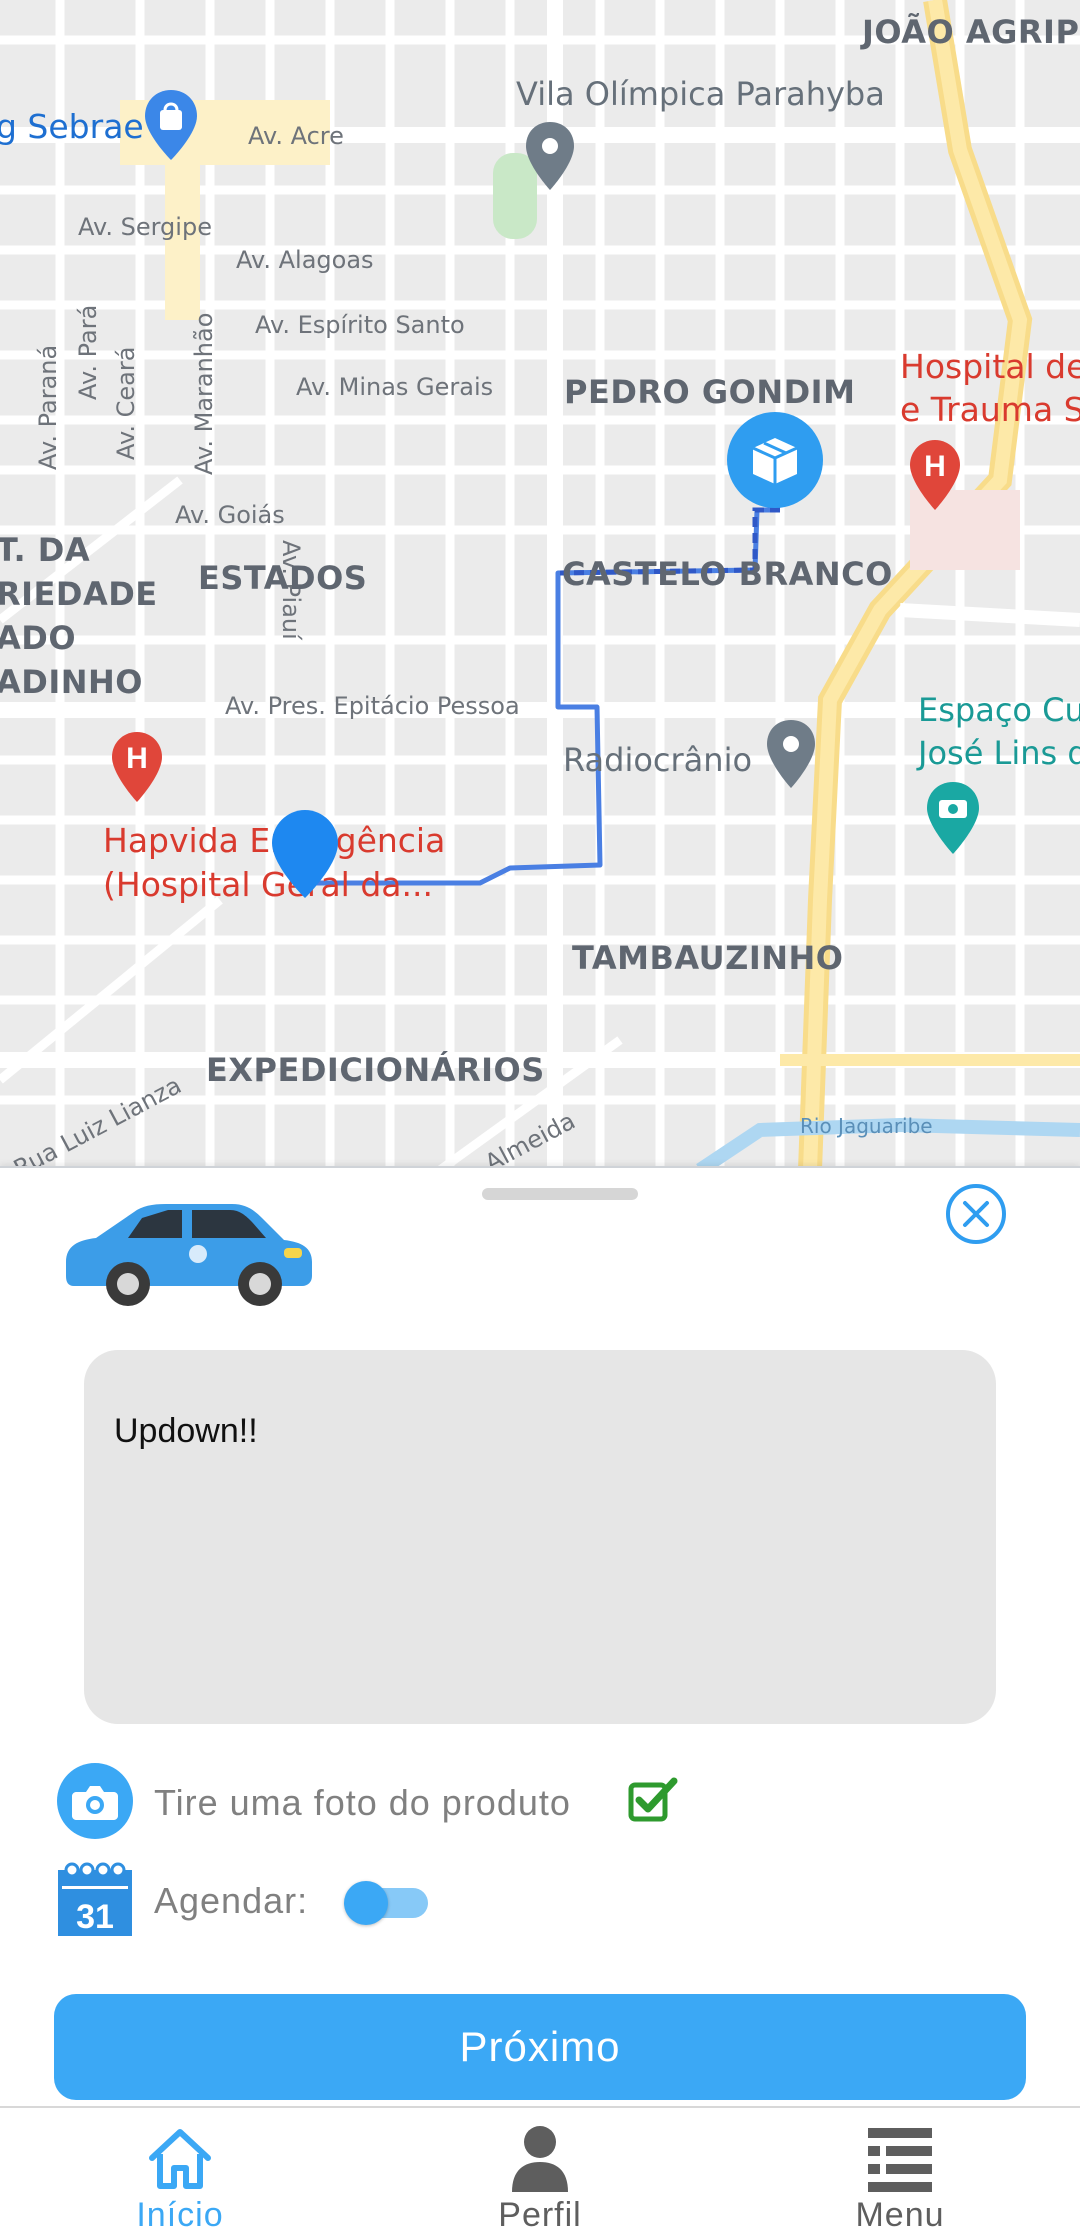 The height and width of the screenshot is (2235, 1080). Describe the element at coordinates (204, 393) in the screenshot. I see `map-label-street: Av. Maranhão` at that location.